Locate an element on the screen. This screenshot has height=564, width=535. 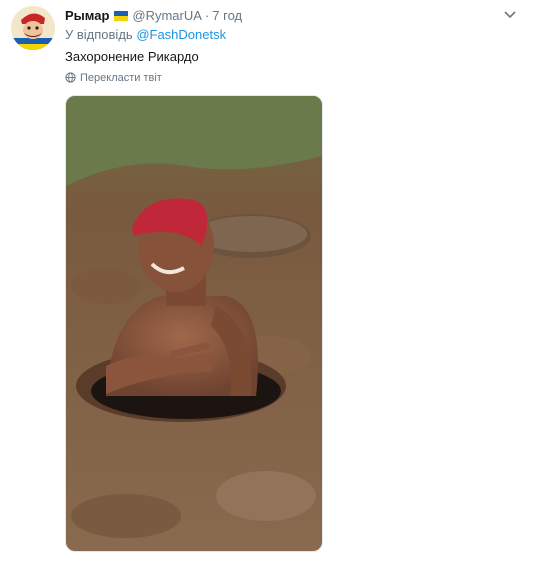
chevron-down-icon is located at coordinates (510, 15).